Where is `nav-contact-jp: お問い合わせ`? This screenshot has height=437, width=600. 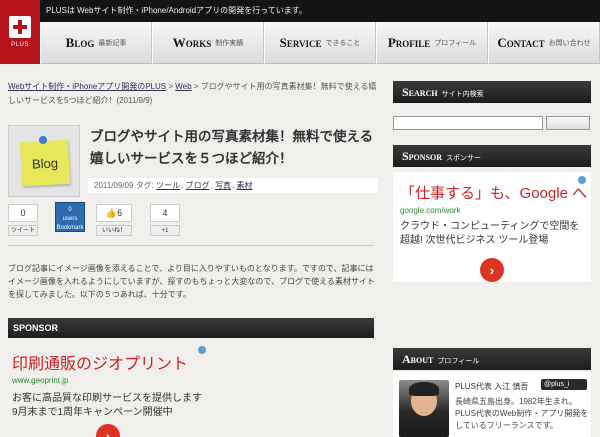
nav-contact-jp: お問い合わせ is located at coordinates (569, 43).